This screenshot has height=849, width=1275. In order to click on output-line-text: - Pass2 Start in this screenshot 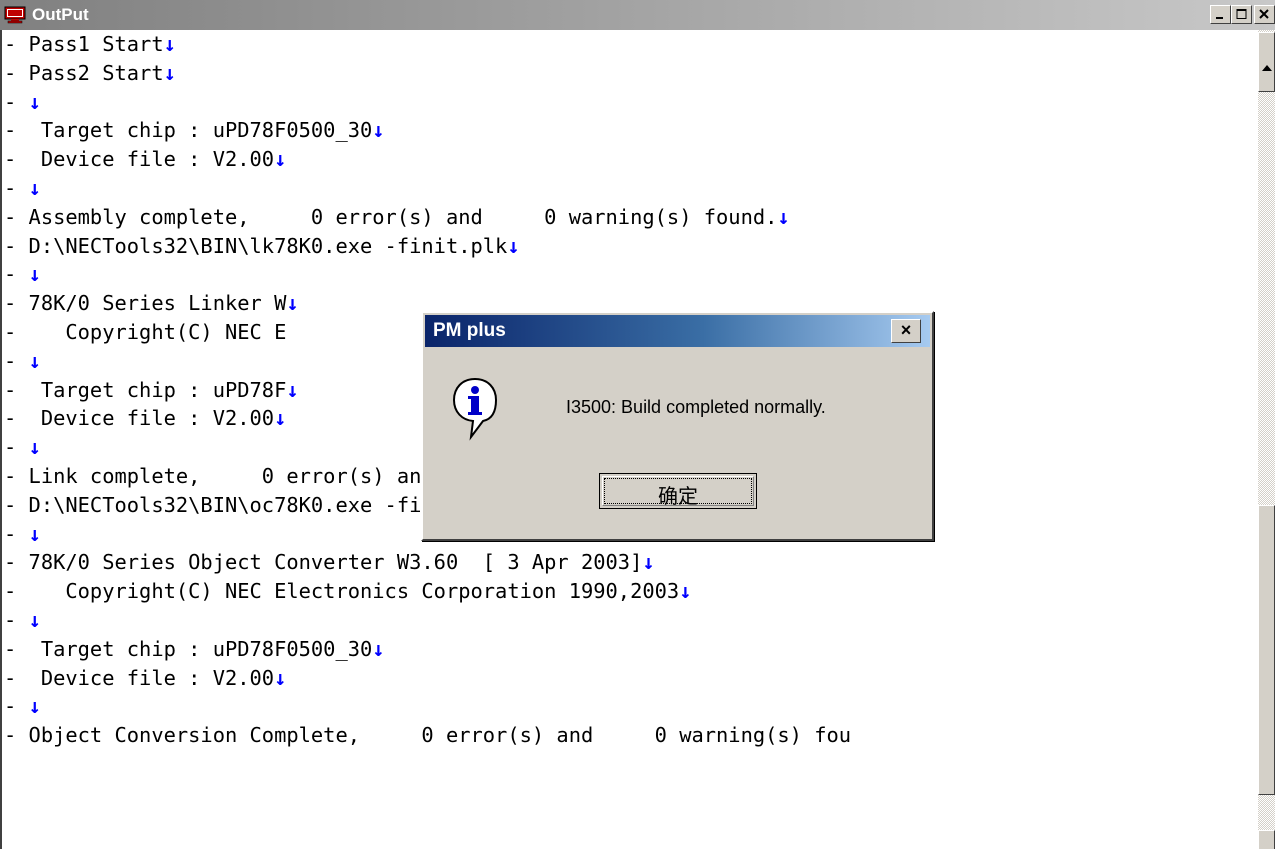, I will do `click(84, 72)`.